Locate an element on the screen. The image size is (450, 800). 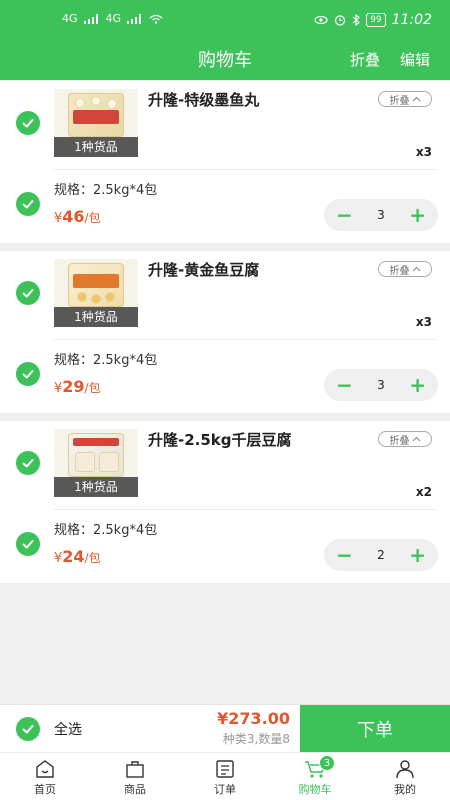
network-indicator-1: 4G is located at coordinates (70, 18).